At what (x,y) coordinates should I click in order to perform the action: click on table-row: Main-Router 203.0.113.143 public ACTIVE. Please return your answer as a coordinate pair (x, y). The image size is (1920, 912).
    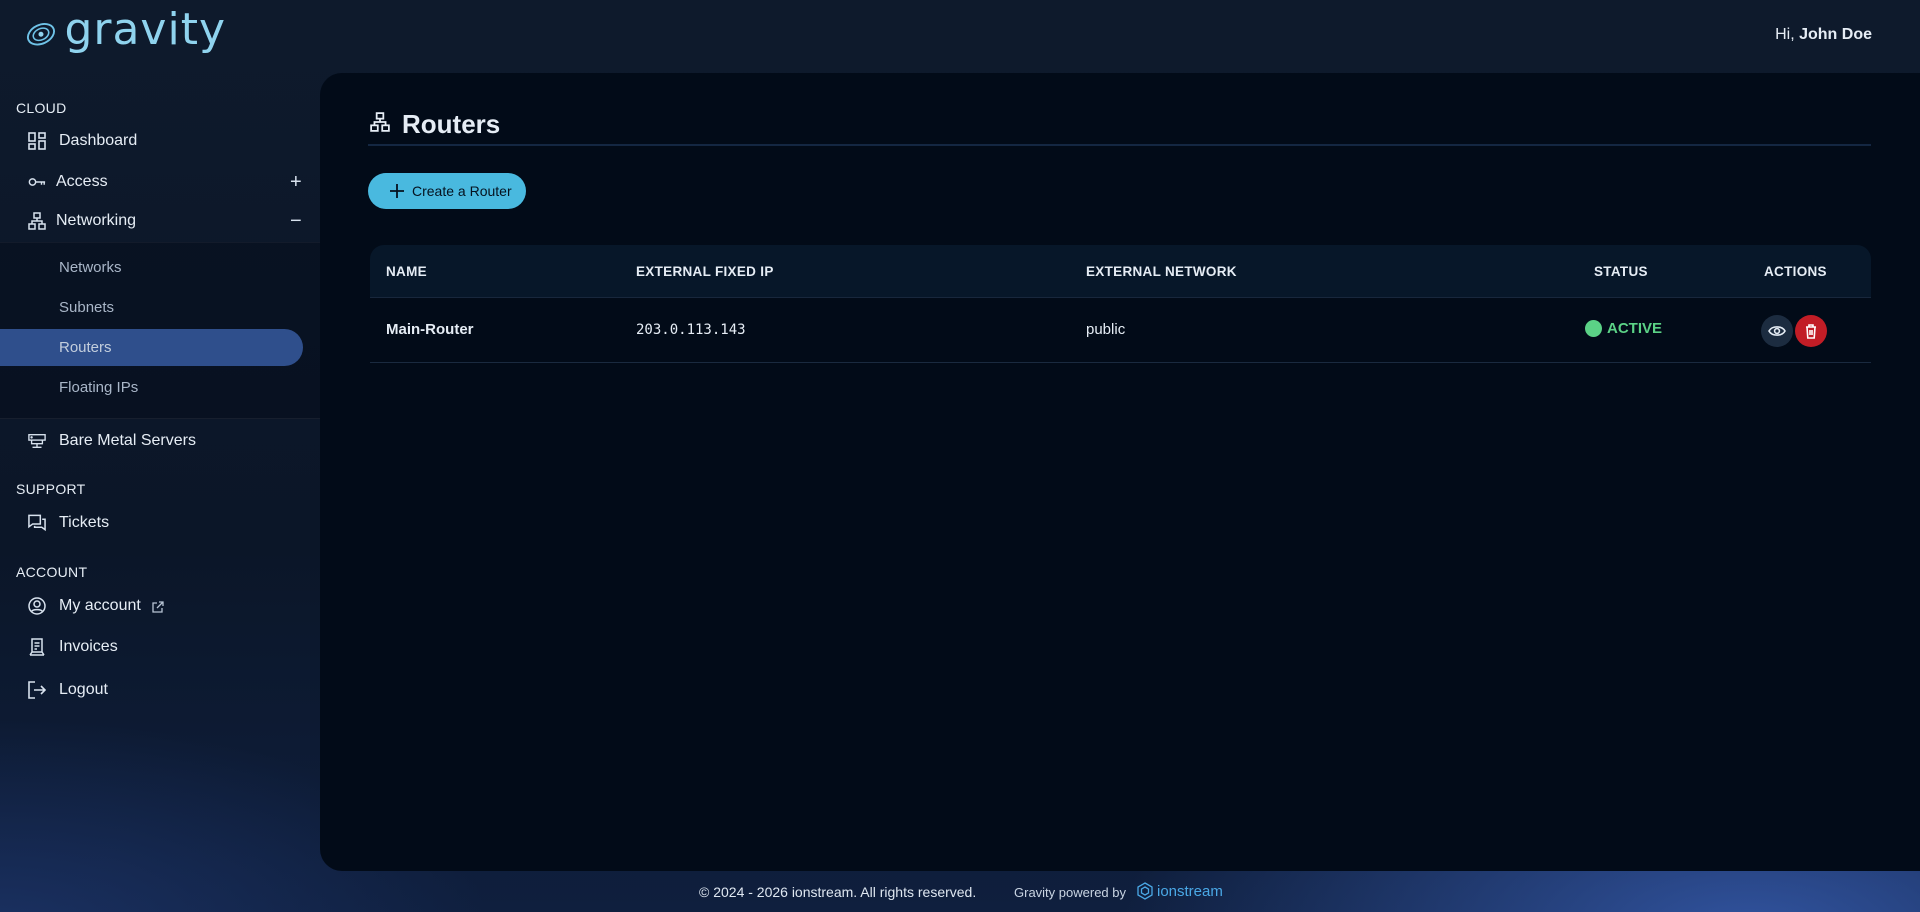
    Looking at the image, I should click on (1120, 330).